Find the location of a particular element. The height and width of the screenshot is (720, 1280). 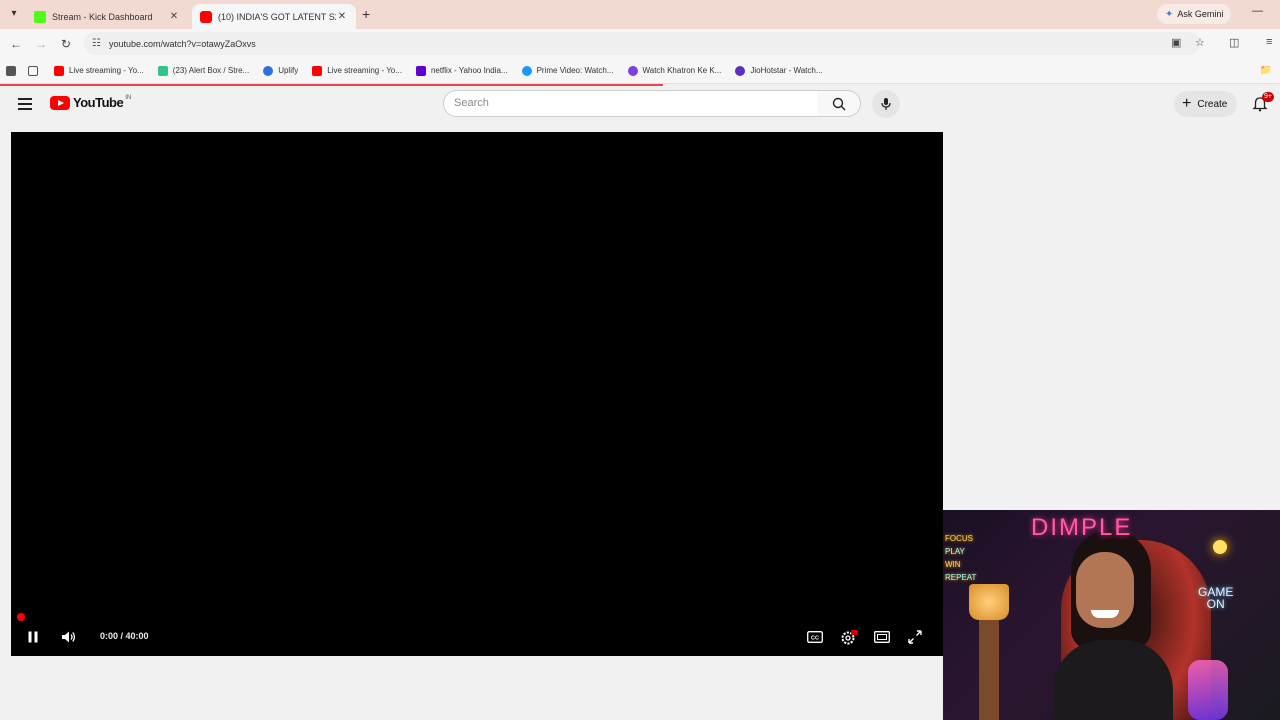

volume-icon is located at coordinates (69, 637).